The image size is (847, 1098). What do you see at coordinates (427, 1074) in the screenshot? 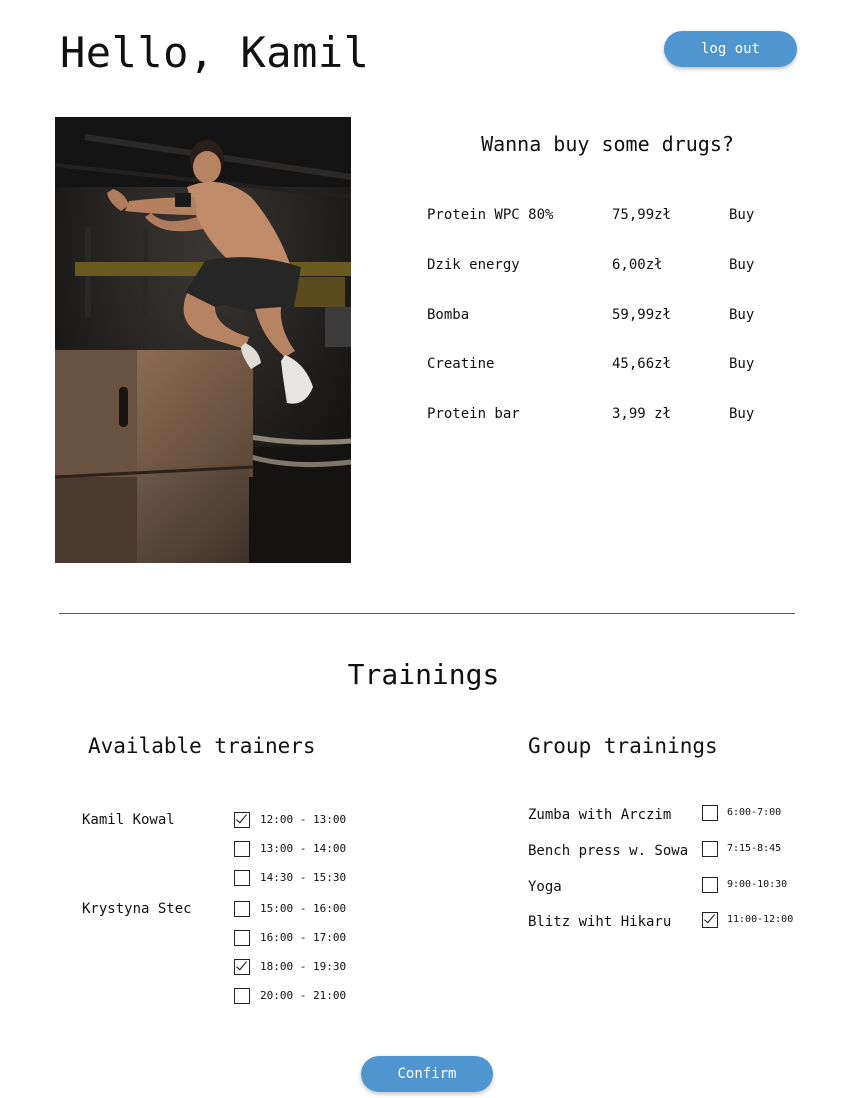
I see `confirm-button: Confirm` at bounding box center [427, 1074].